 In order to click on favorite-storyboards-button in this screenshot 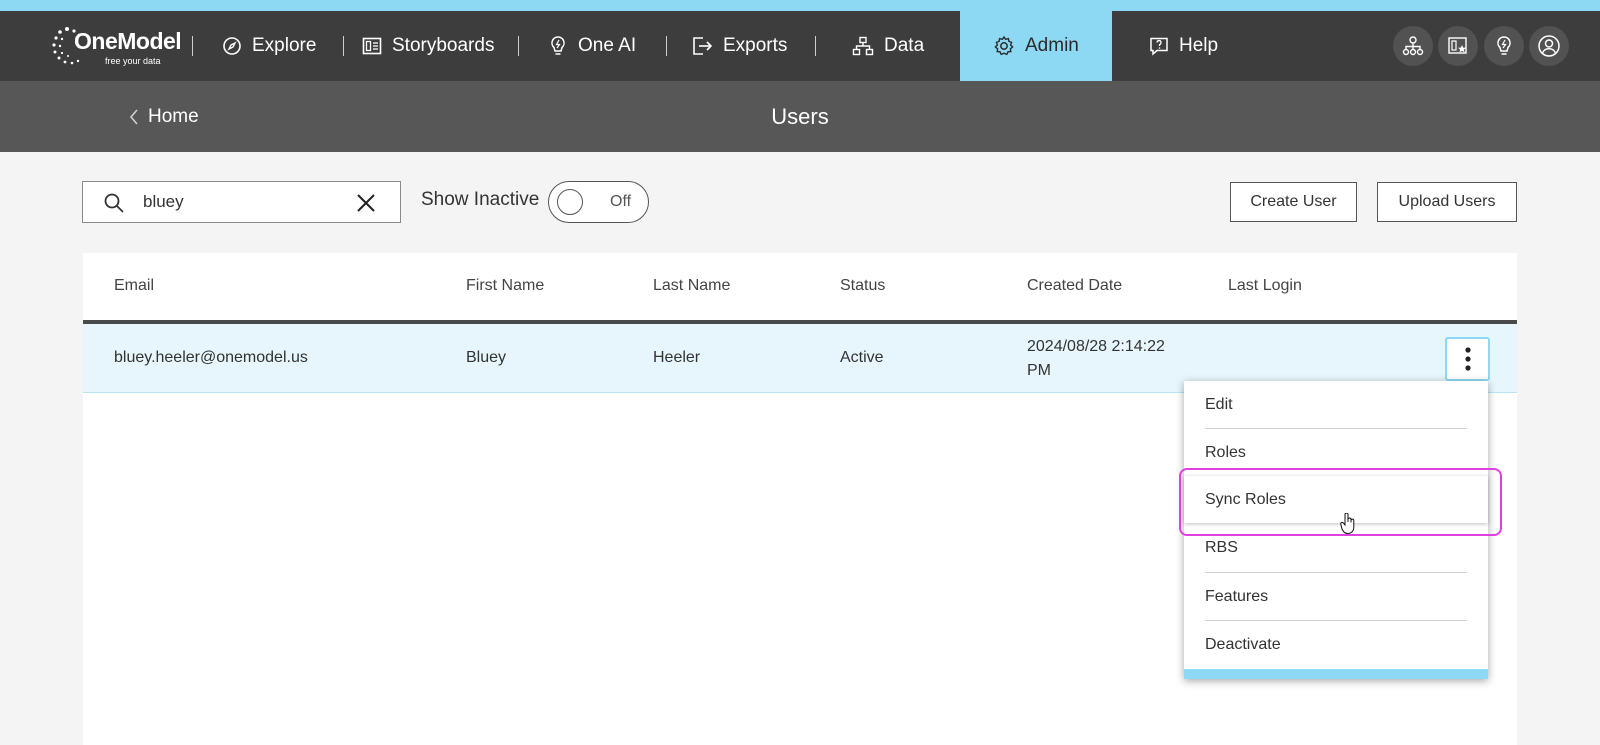, I will do `click(1458, 46)`.